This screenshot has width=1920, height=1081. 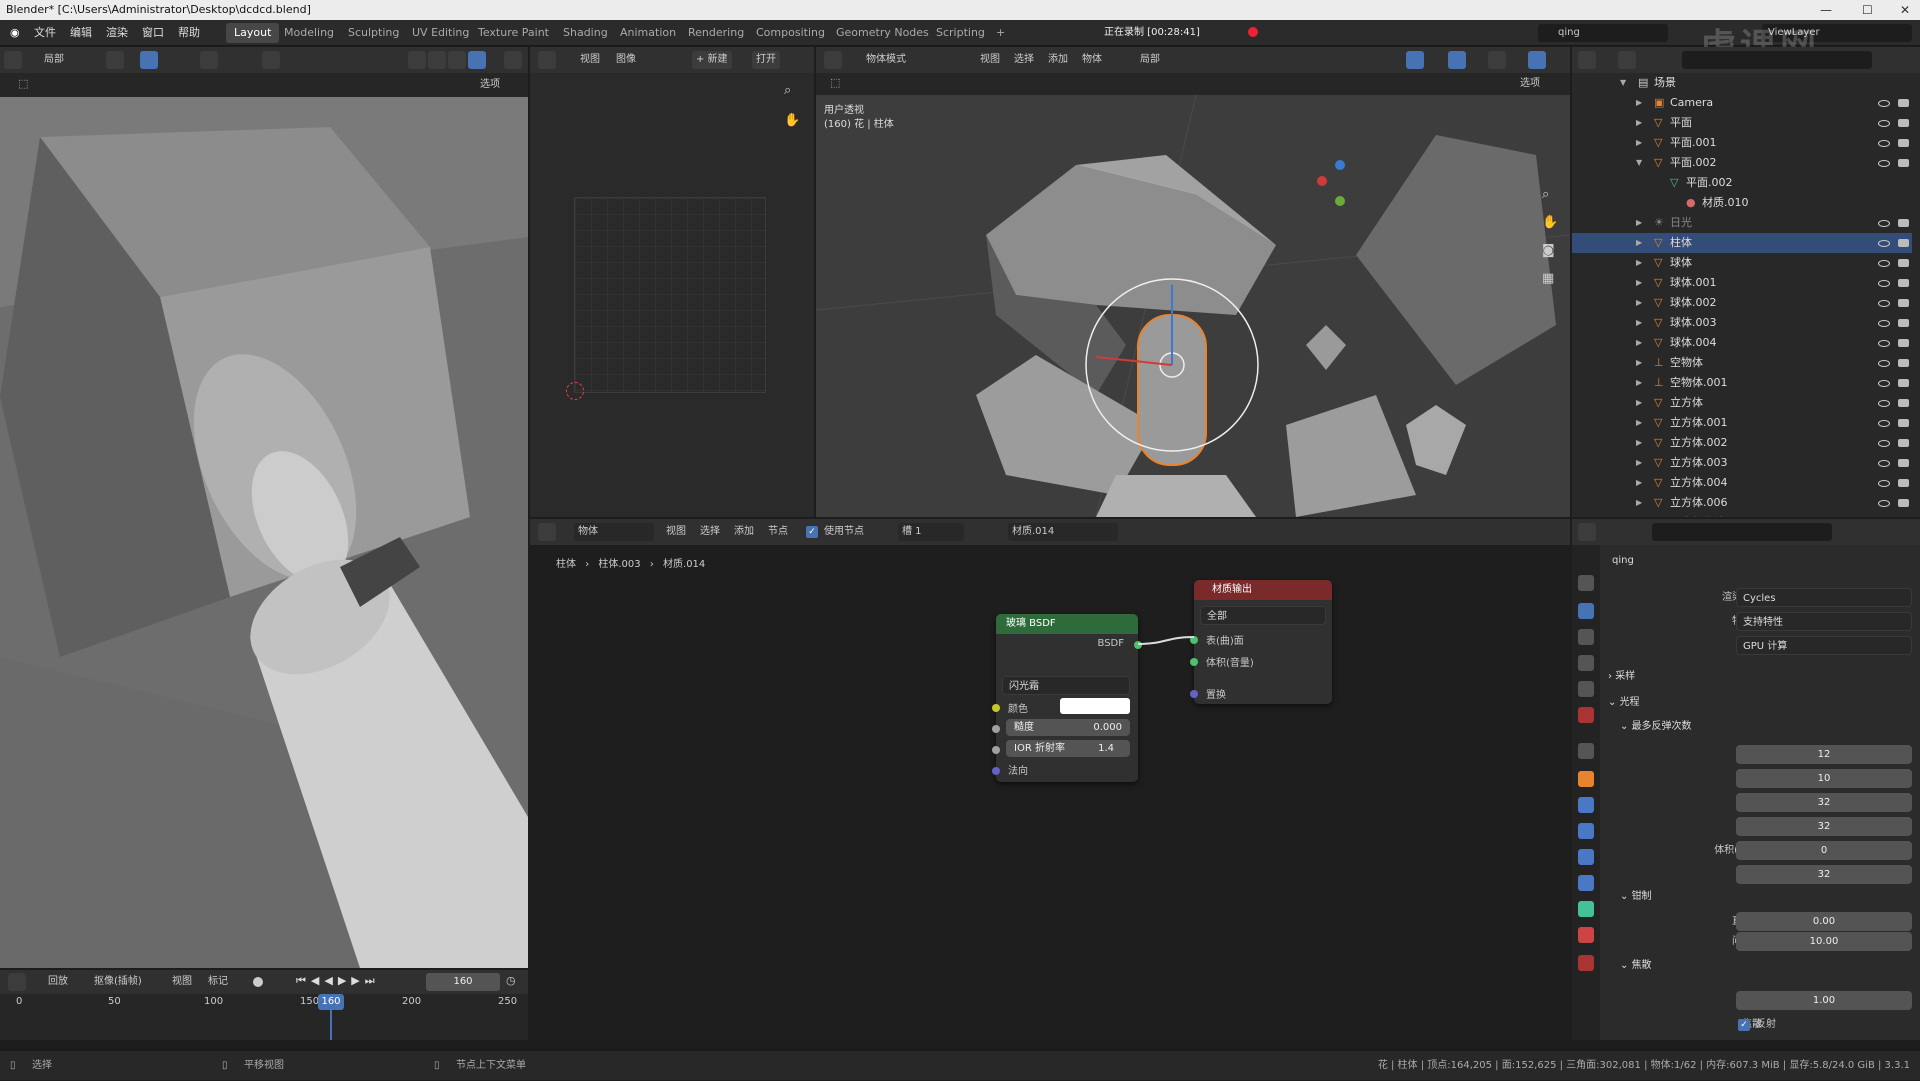 I want to click on menu-image: 图像, so click(x=626, y=60).